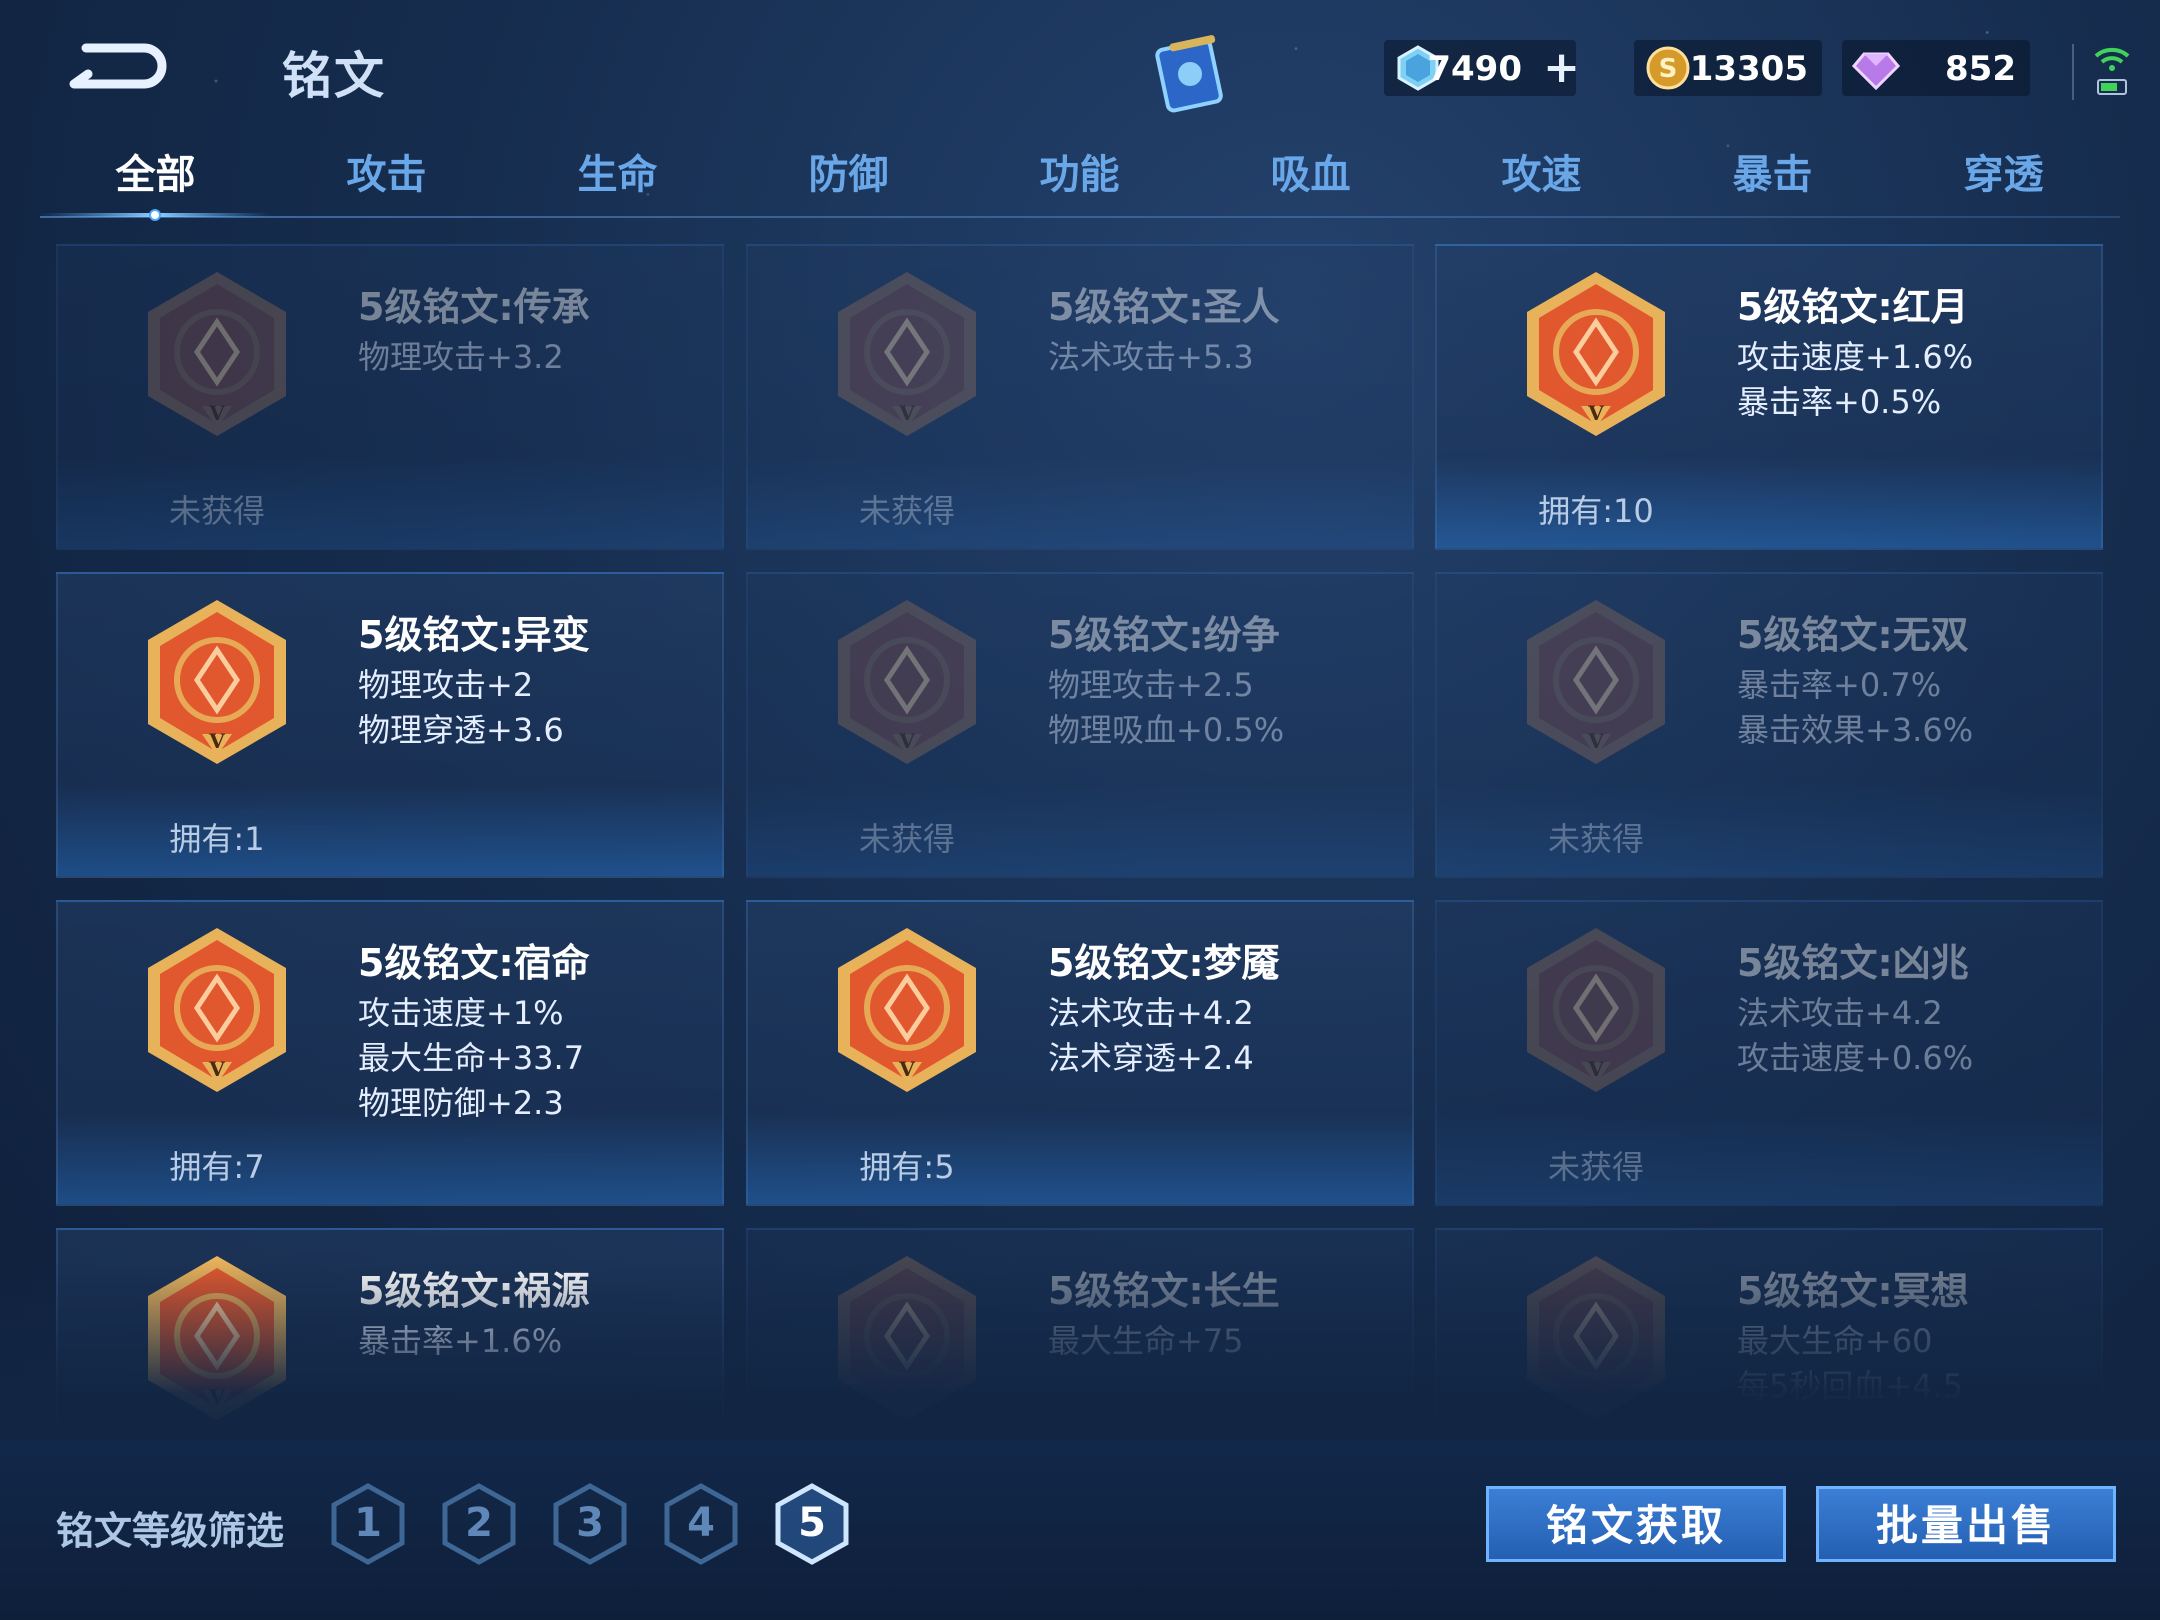  What do you see at coordinates (1936, 68) in the screenshot?
I see `diamond-currency: 852` at bounding box center [1936, 68].